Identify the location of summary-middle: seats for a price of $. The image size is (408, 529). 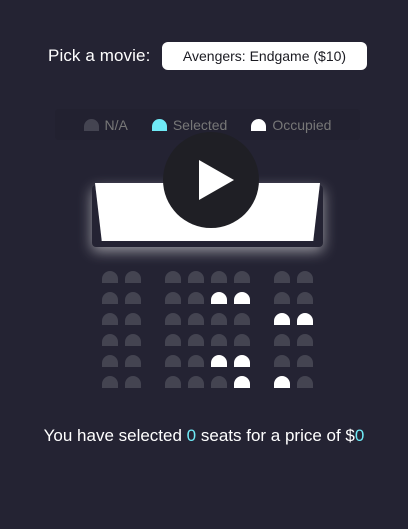
(275, 435).